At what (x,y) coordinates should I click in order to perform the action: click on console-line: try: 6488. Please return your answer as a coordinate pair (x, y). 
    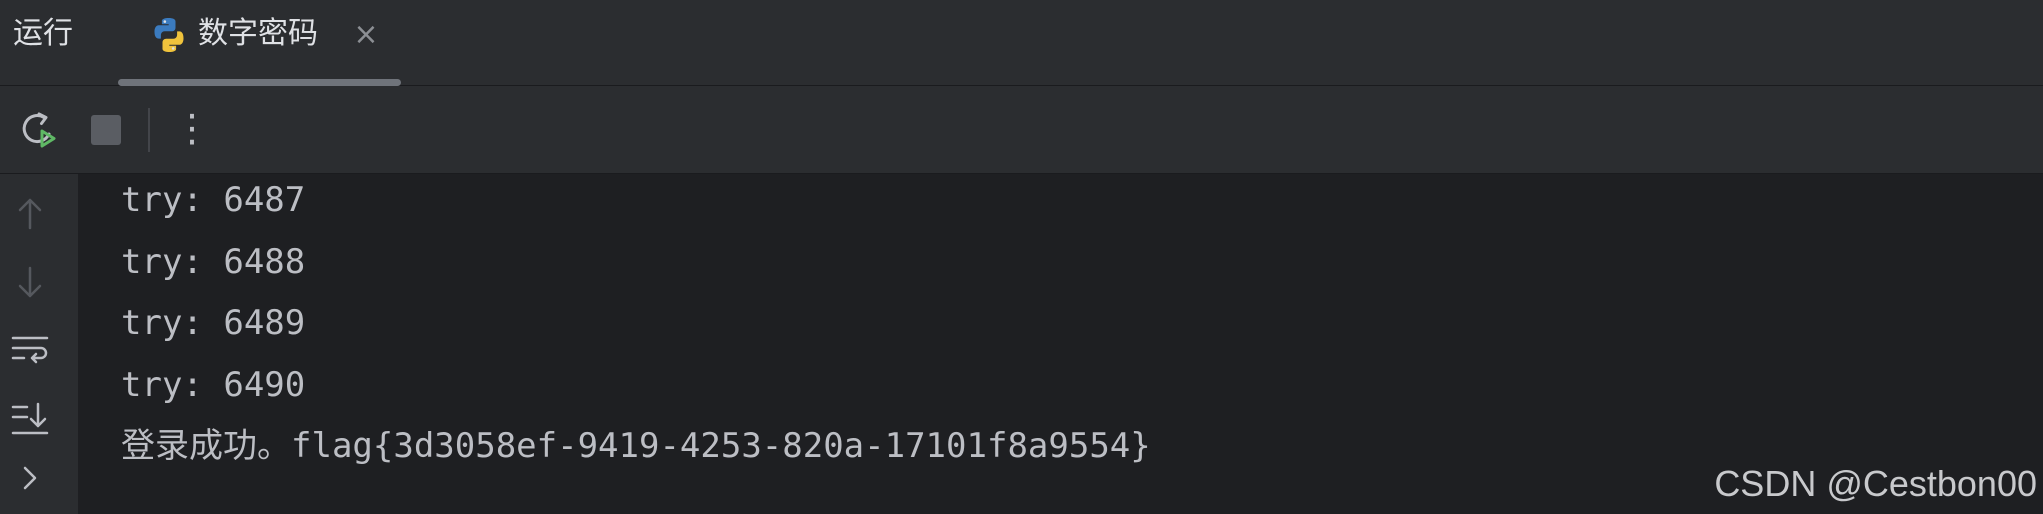
    Looking at the image, I should click on (213, 262).